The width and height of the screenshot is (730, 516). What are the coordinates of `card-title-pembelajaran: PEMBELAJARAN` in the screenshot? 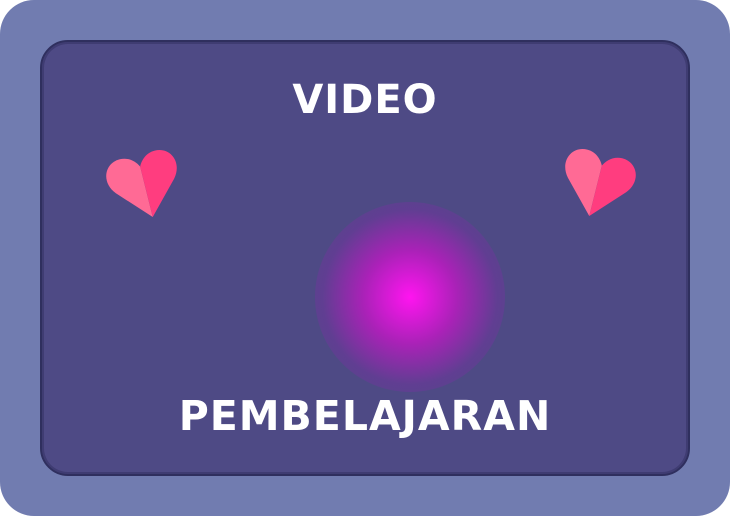 It's located at (365, 416).